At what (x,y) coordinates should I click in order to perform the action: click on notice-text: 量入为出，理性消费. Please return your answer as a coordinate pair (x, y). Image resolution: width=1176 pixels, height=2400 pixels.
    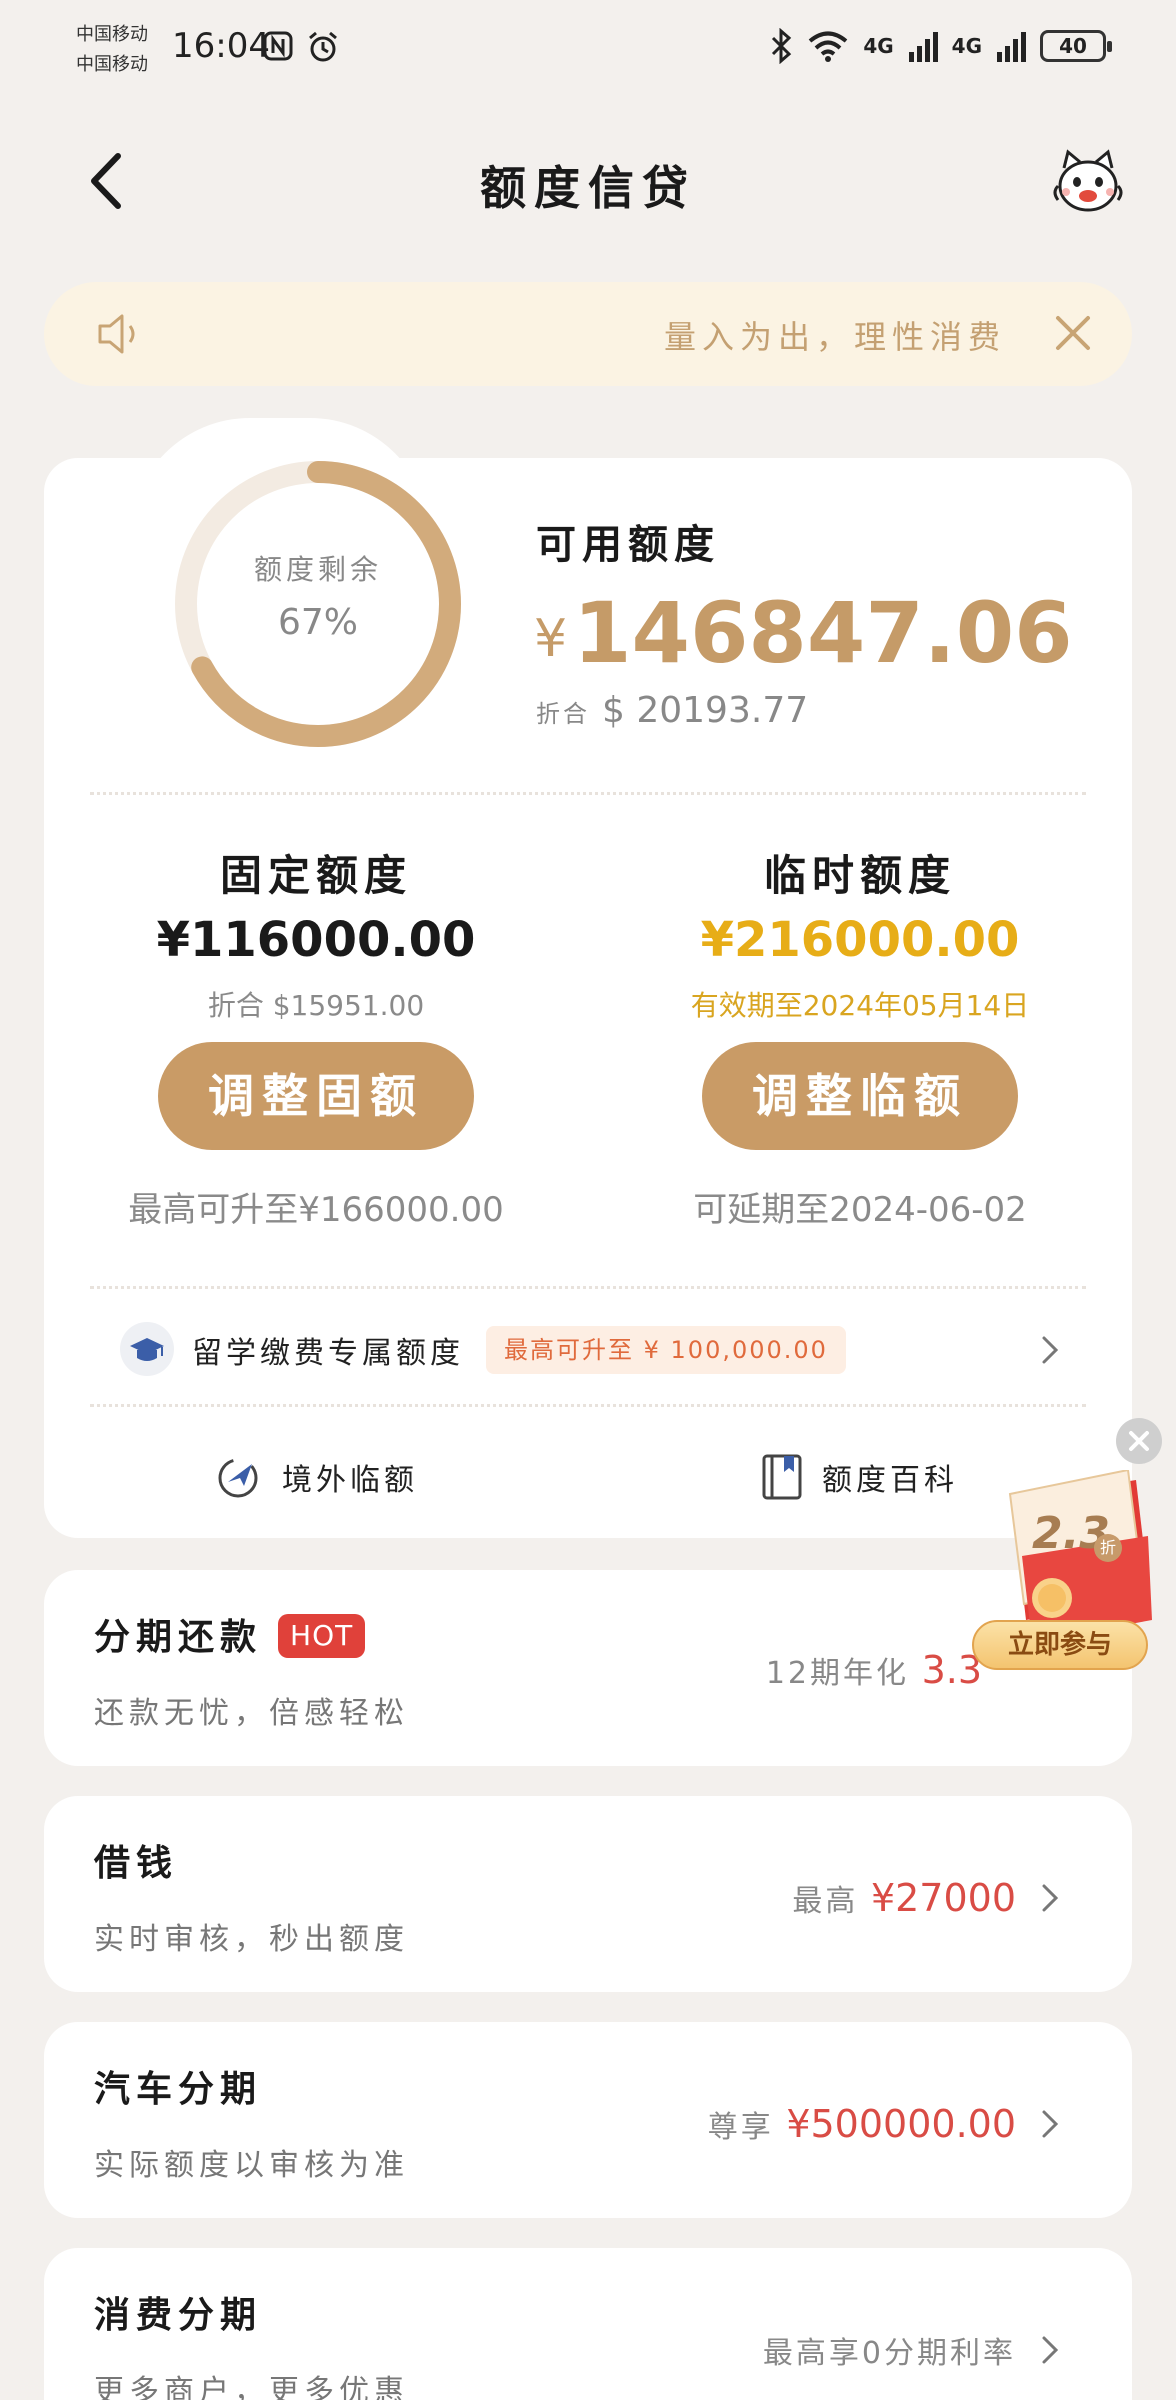
    Looking at the image, I should click on (834, 337).